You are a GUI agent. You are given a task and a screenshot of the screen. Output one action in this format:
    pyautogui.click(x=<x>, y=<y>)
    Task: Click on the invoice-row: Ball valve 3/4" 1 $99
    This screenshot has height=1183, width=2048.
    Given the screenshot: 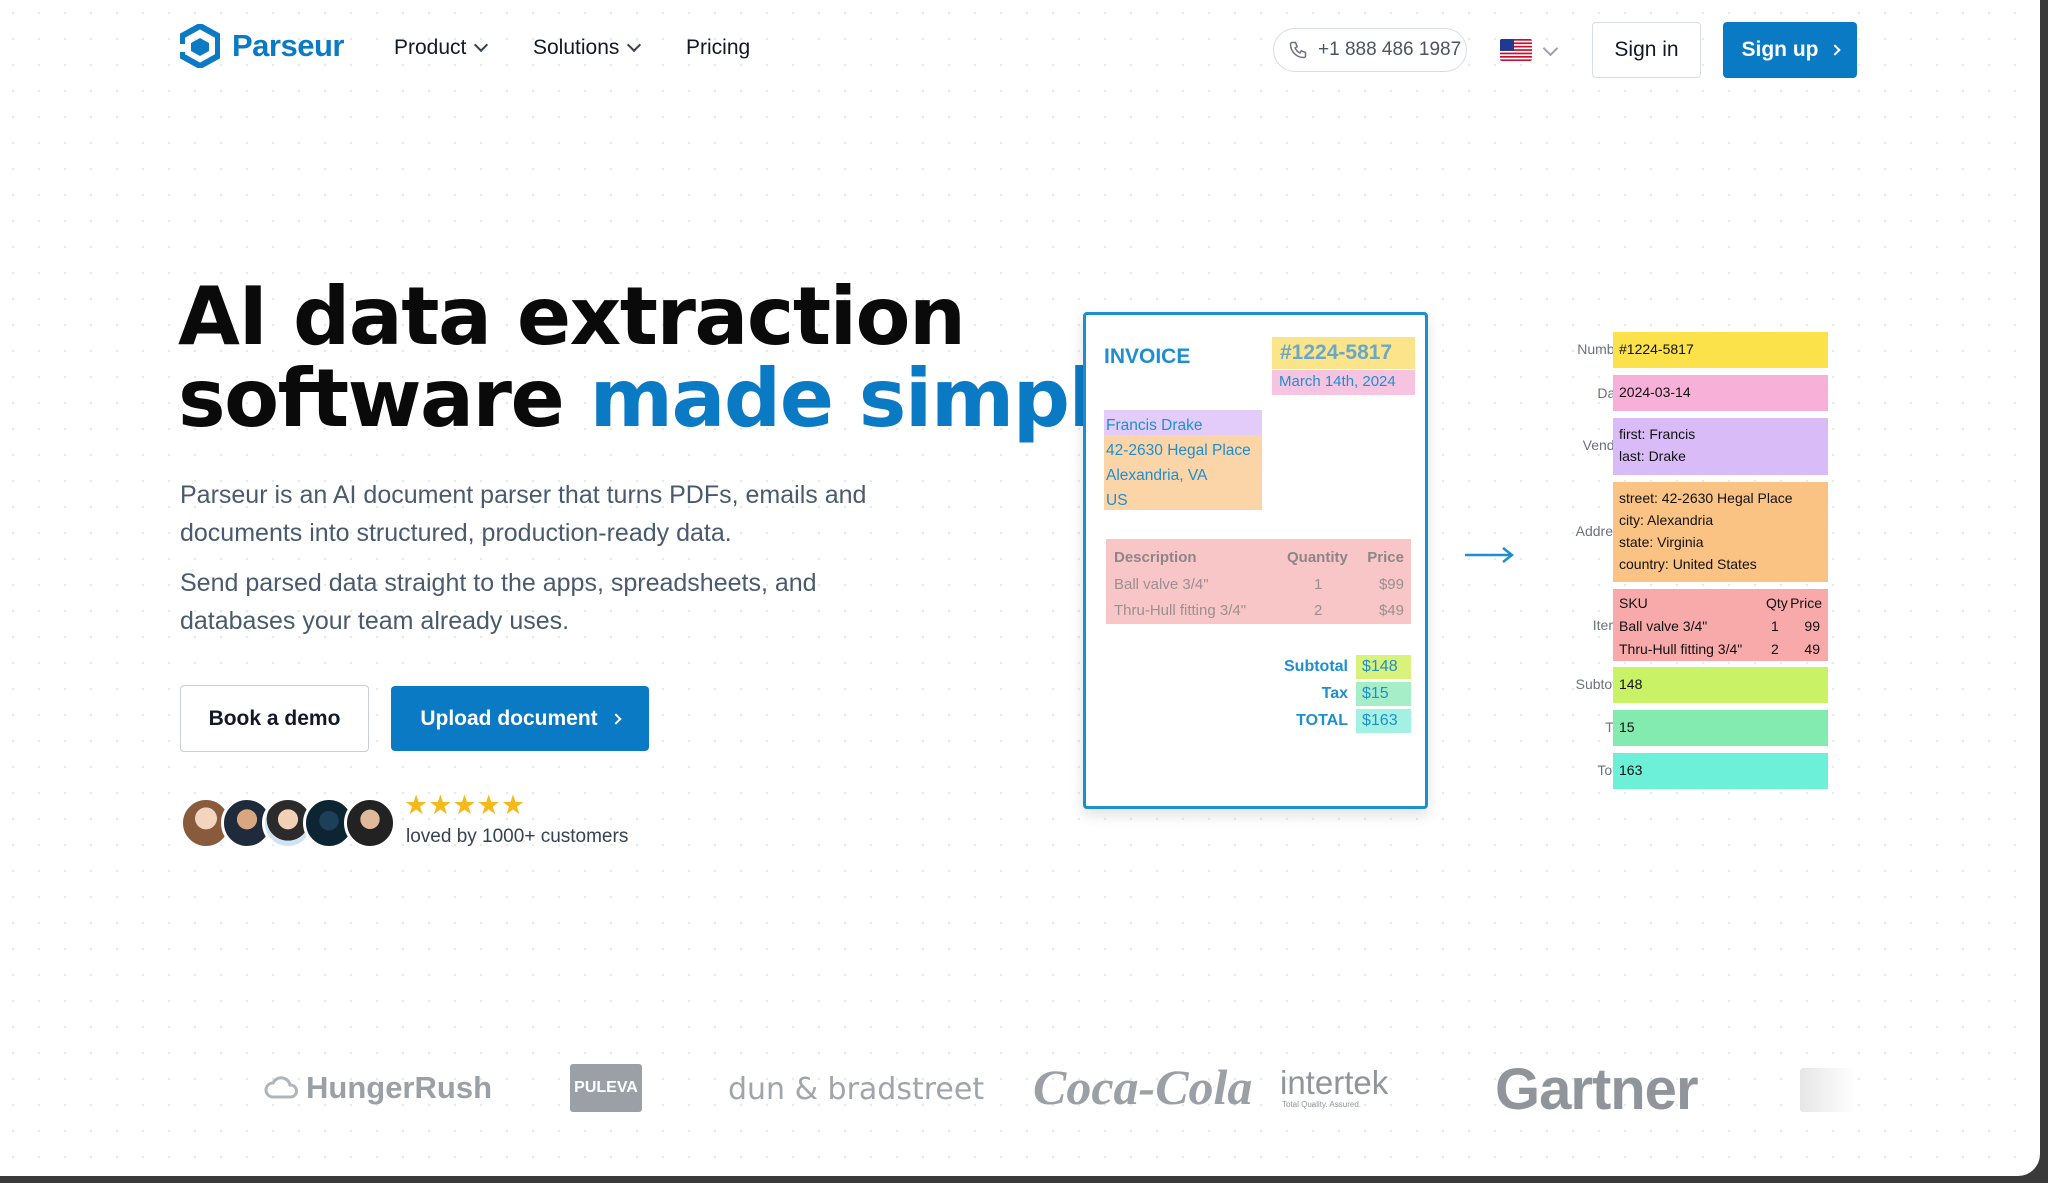 What is the action you would take?
    pyautogui.click(x=1259, y=584)
    